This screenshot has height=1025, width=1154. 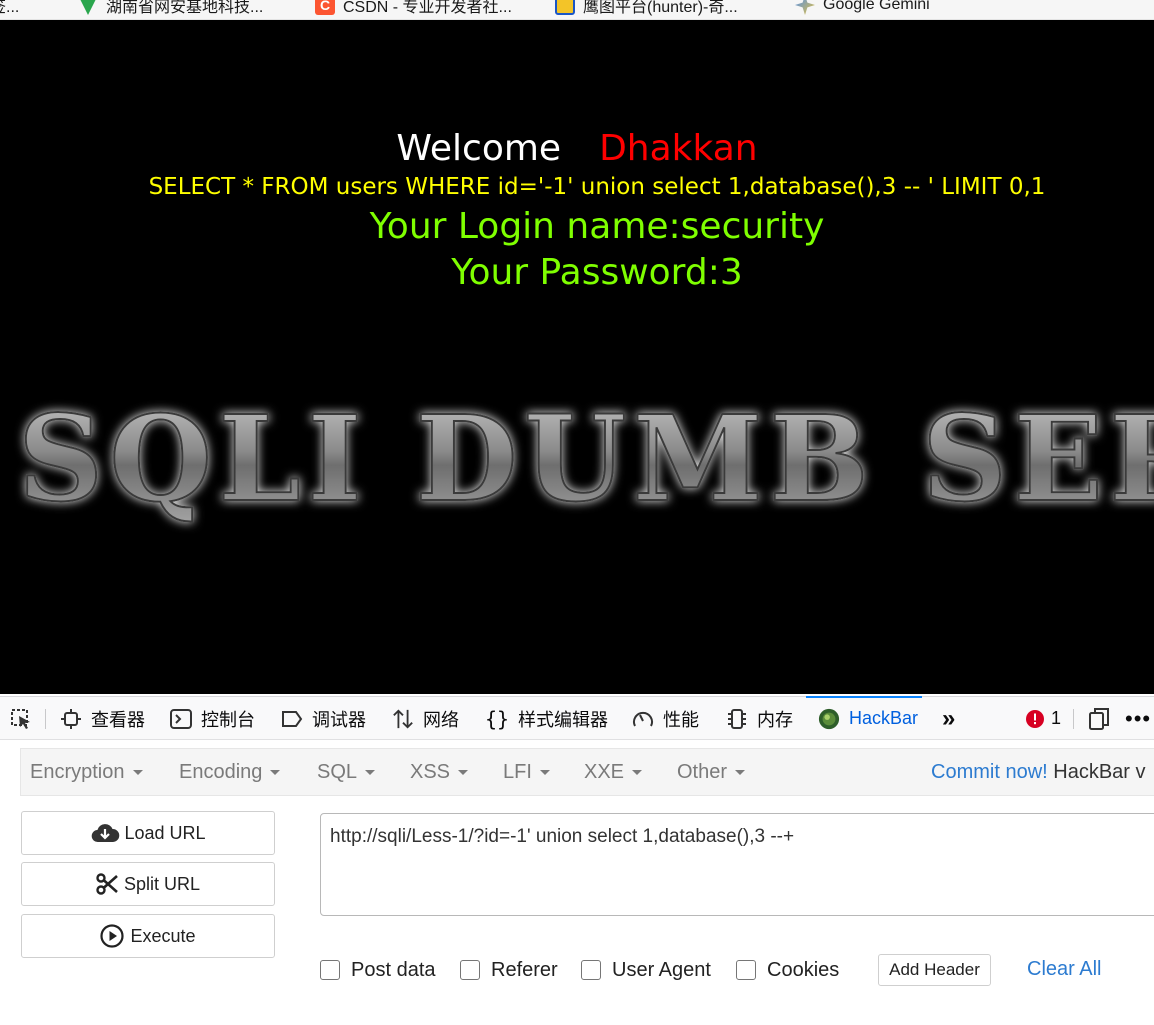 What do you see at coordinates (1064, 969) in the screenshot?
I see `clear-all-link: Clear All` at bounding box center [1064, 969].